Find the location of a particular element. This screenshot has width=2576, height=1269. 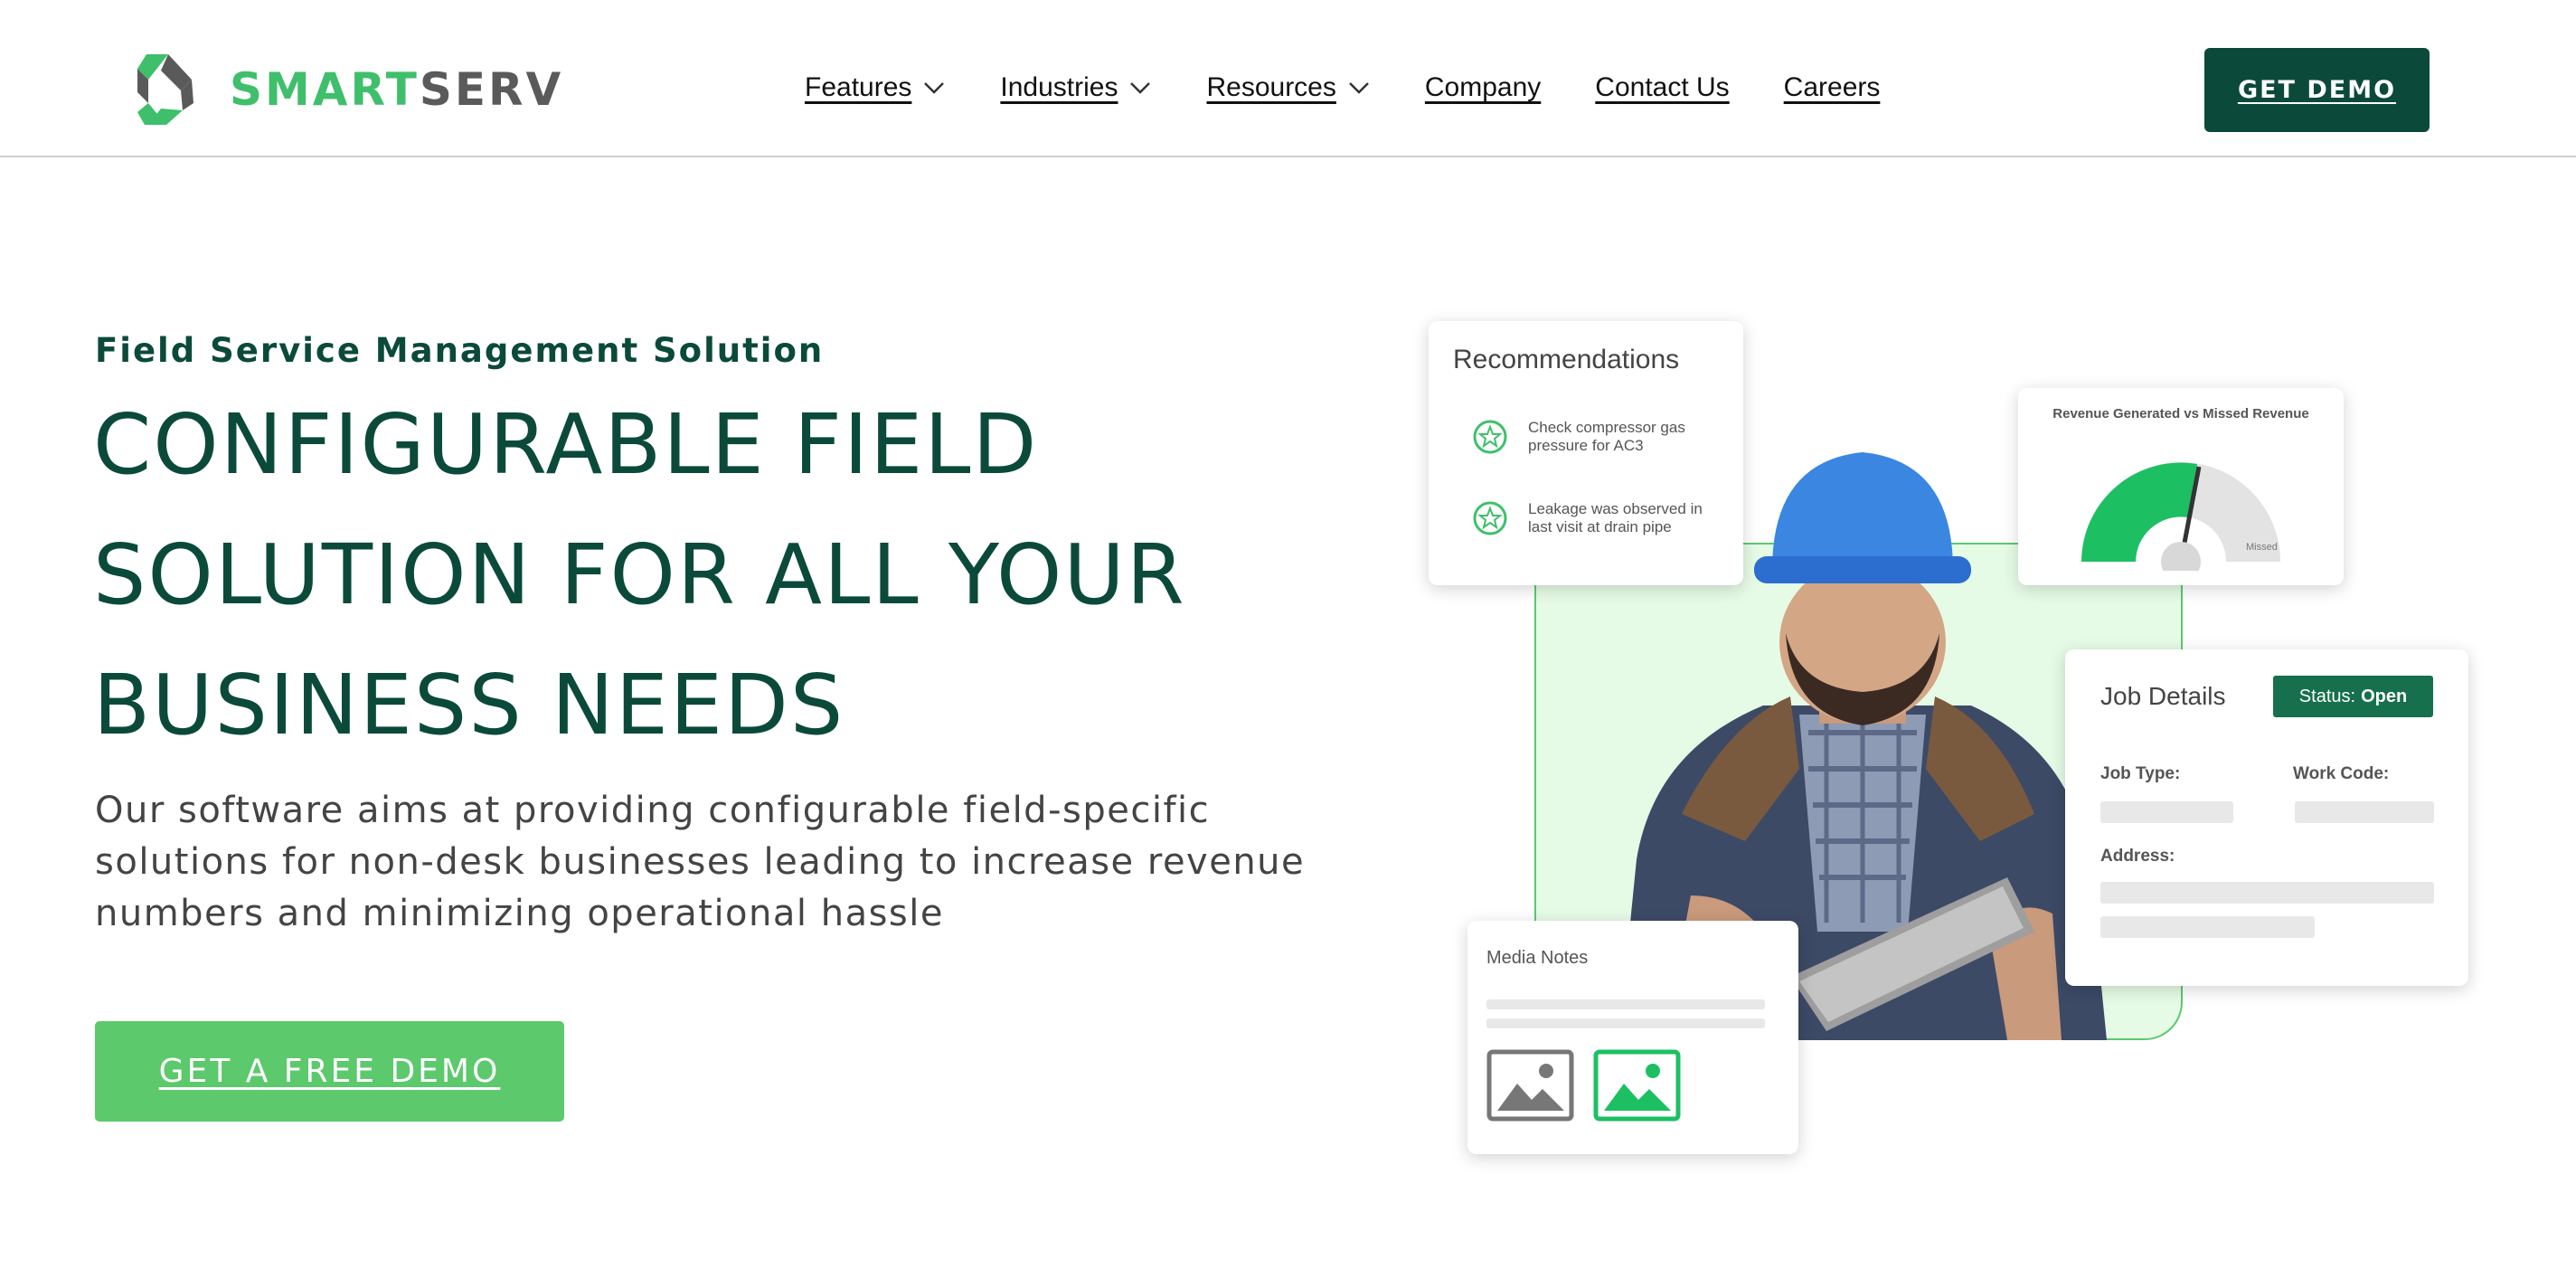

job-type-label: Job Type: is located at coordinates (2140, 773).